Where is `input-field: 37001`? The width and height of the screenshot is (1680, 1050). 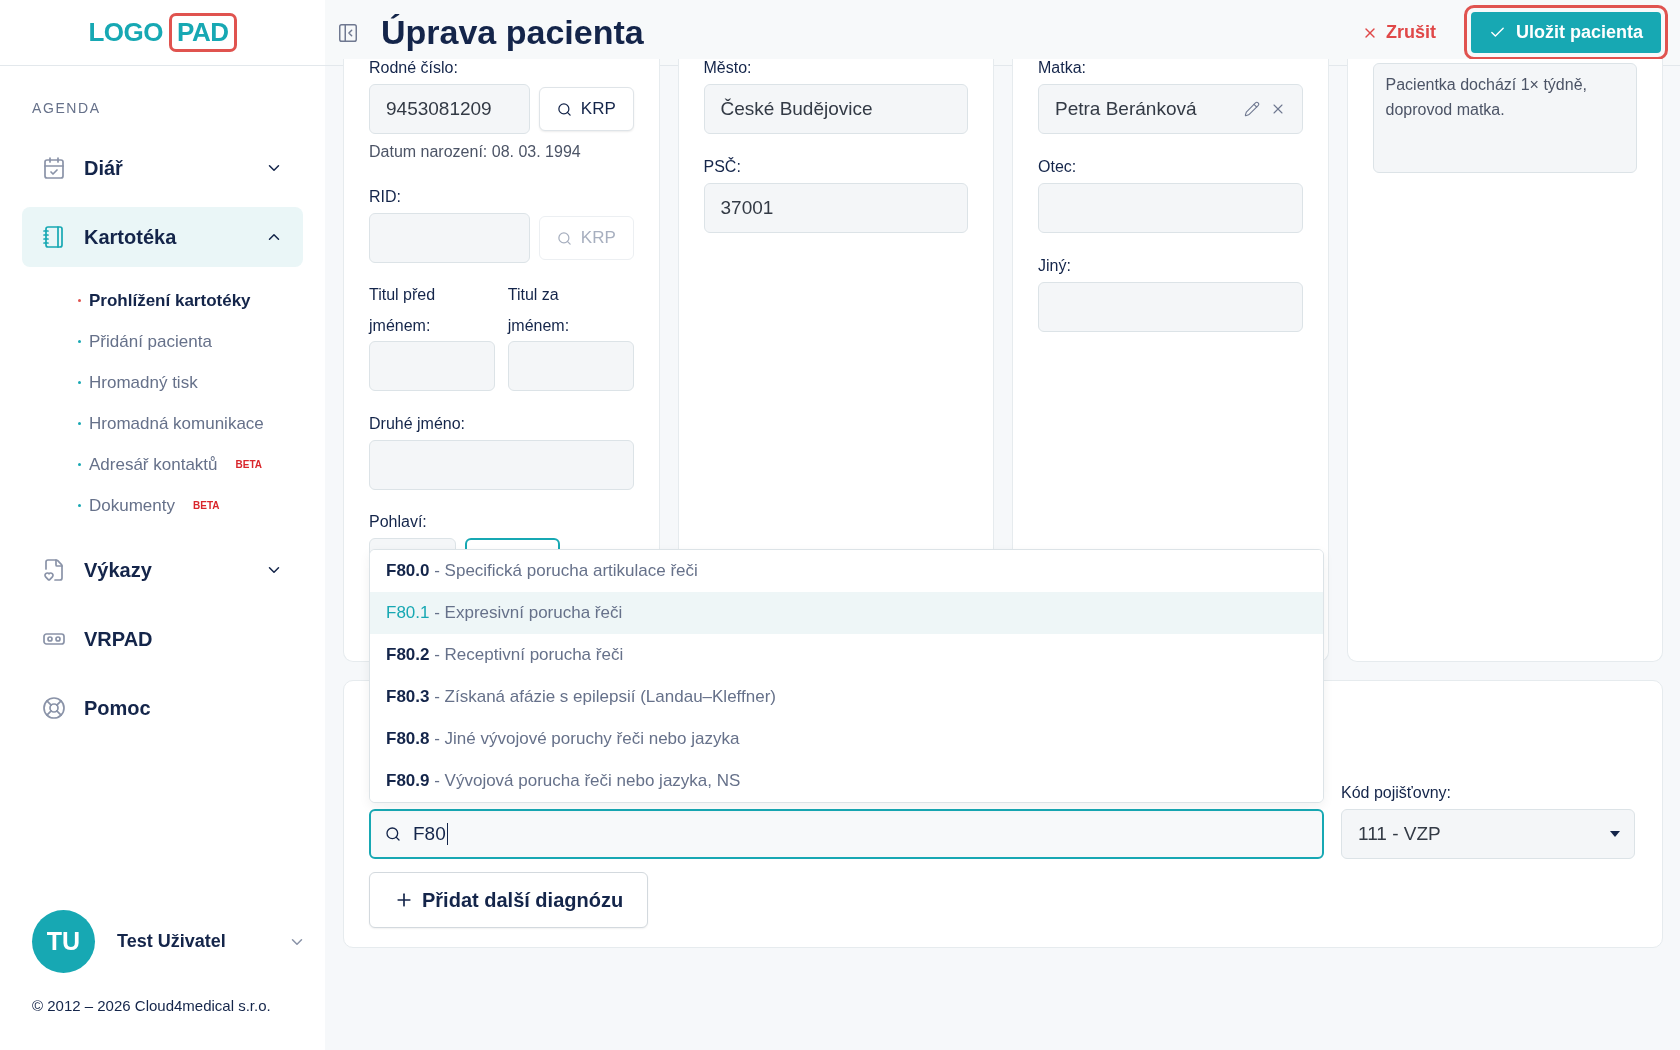 input-field: 37001 is located at coordinates (835, 208).